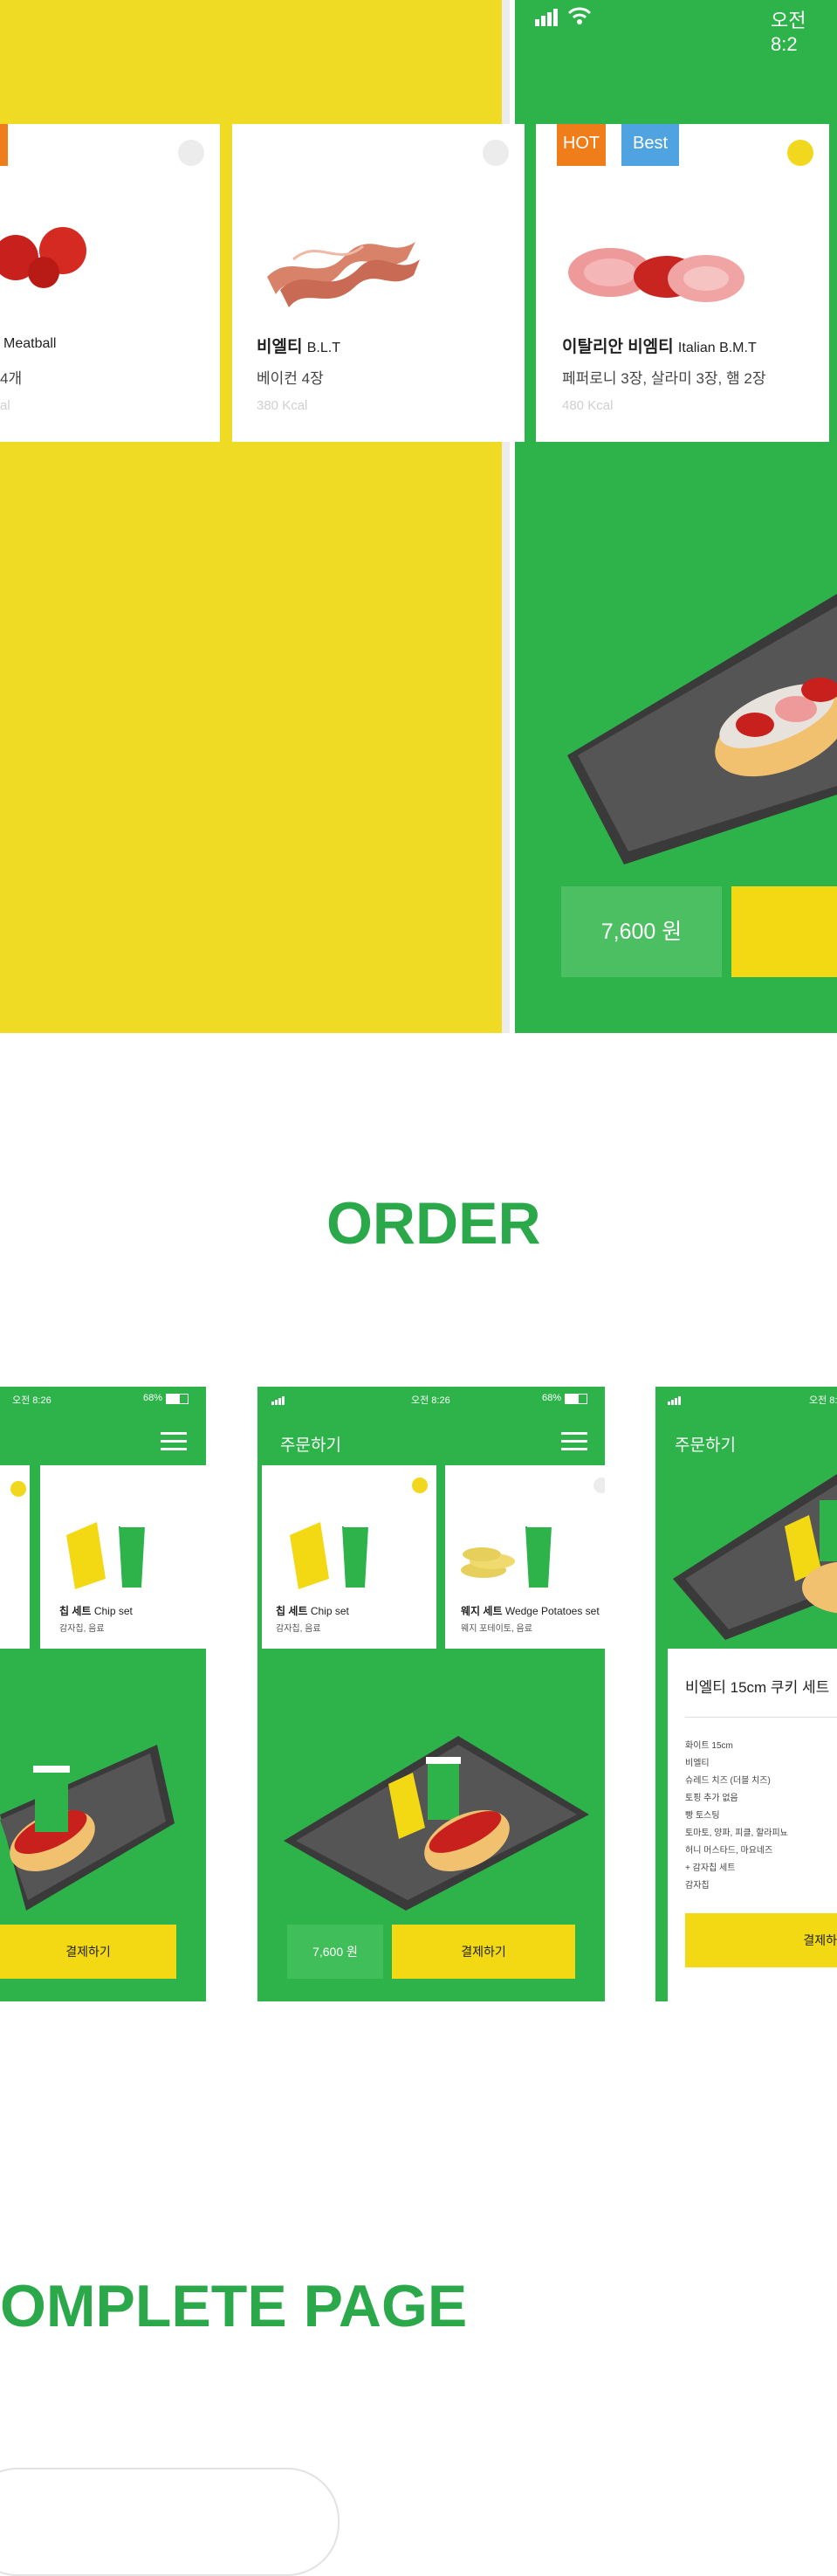 This screenshot has width=837, height=2576. Describe the element at coordinates (4, 145) in the screenshot. I see `hot-tag` at that location.